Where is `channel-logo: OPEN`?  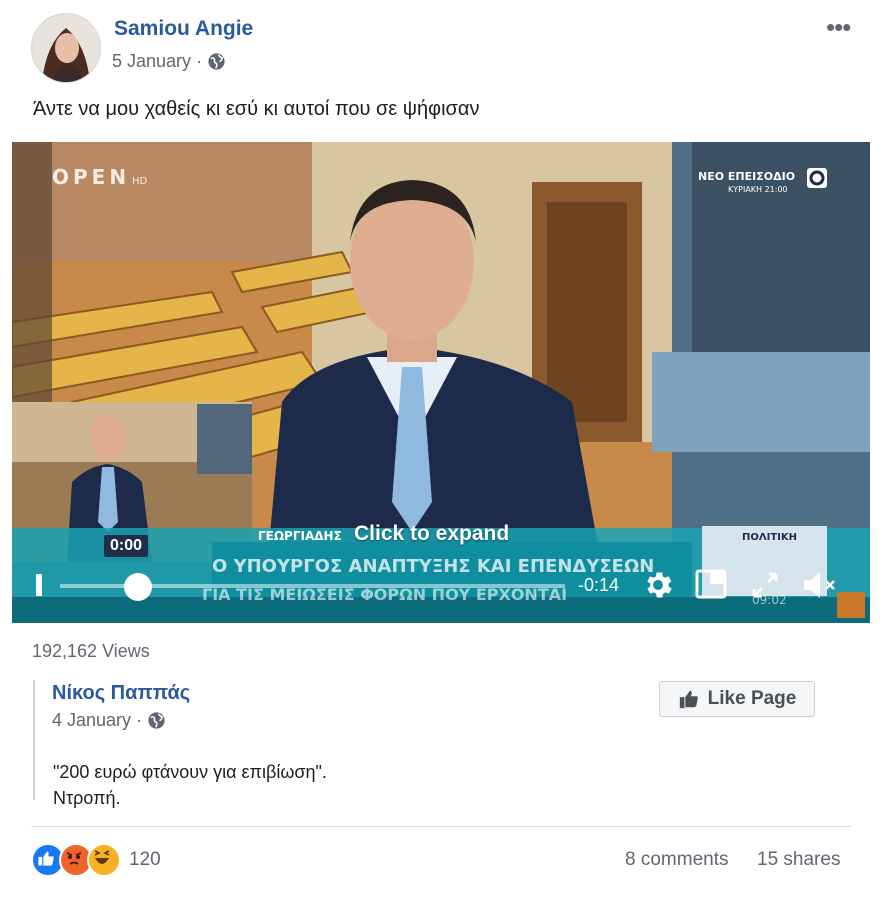 channel-logo: OPEN is located at coordinates (91, 177).